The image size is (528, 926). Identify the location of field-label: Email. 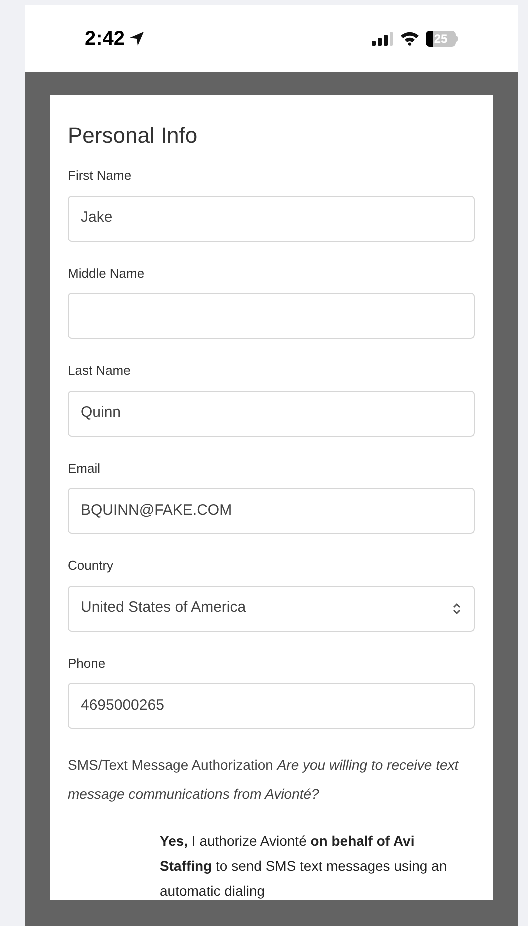
(85, 469).